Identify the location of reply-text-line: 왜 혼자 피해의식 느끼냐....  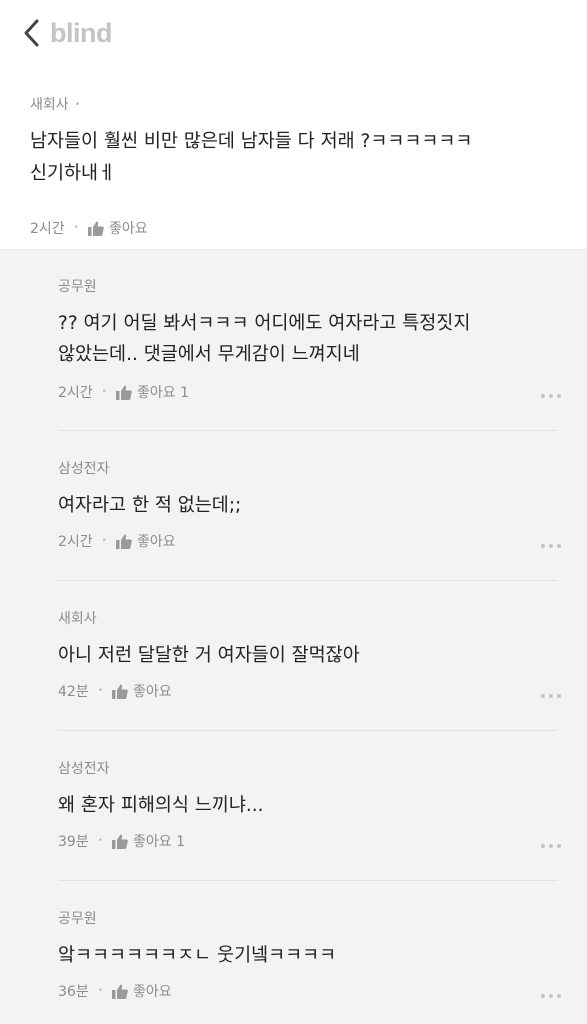
(161, 805).